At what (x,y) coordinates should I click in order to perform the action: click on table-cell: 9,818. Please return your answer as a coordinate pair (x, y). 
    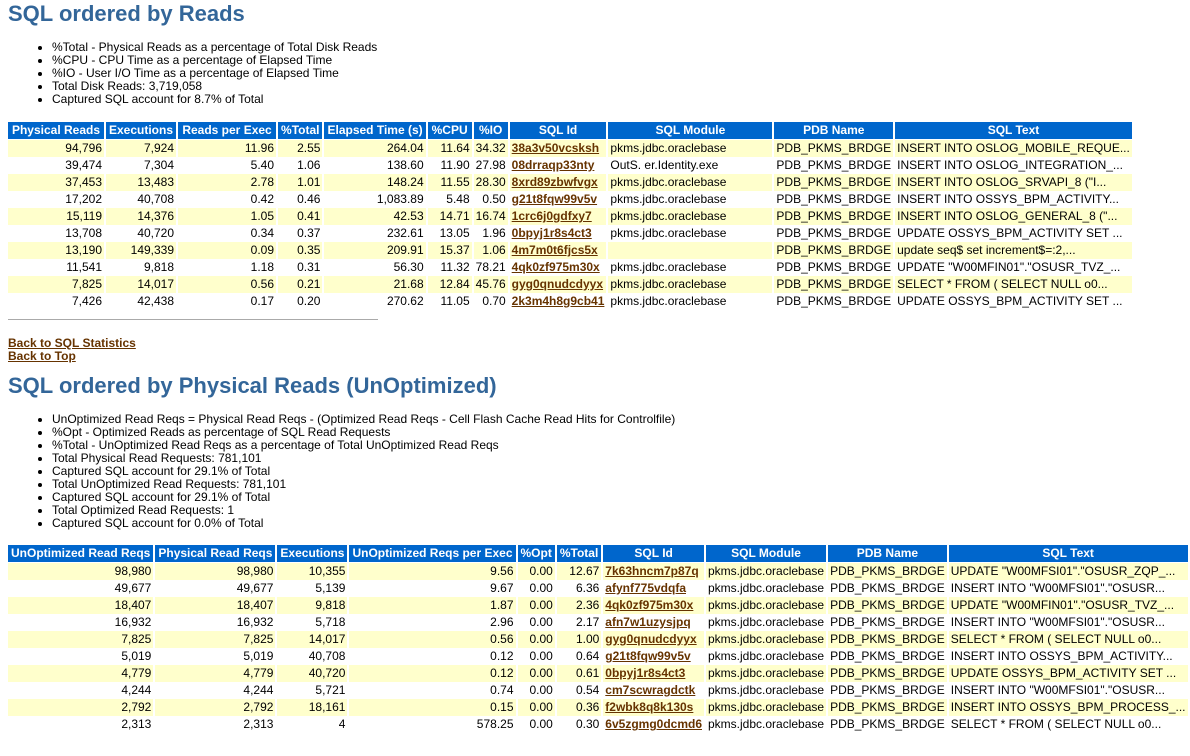
    Looking at the image, I should click on (312, 605).